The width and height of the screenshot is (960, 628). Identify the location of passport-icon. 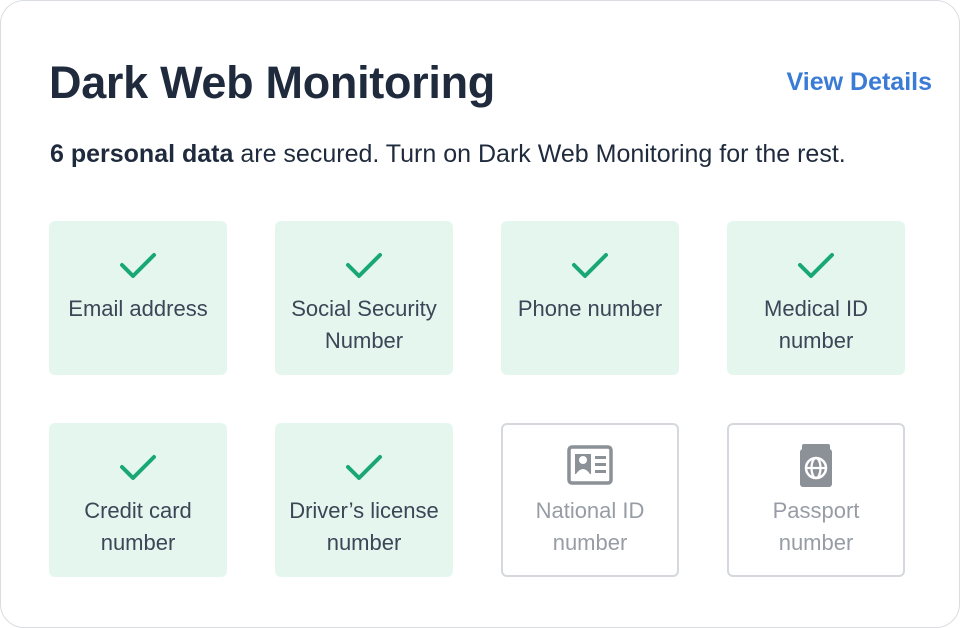
(816, 465).